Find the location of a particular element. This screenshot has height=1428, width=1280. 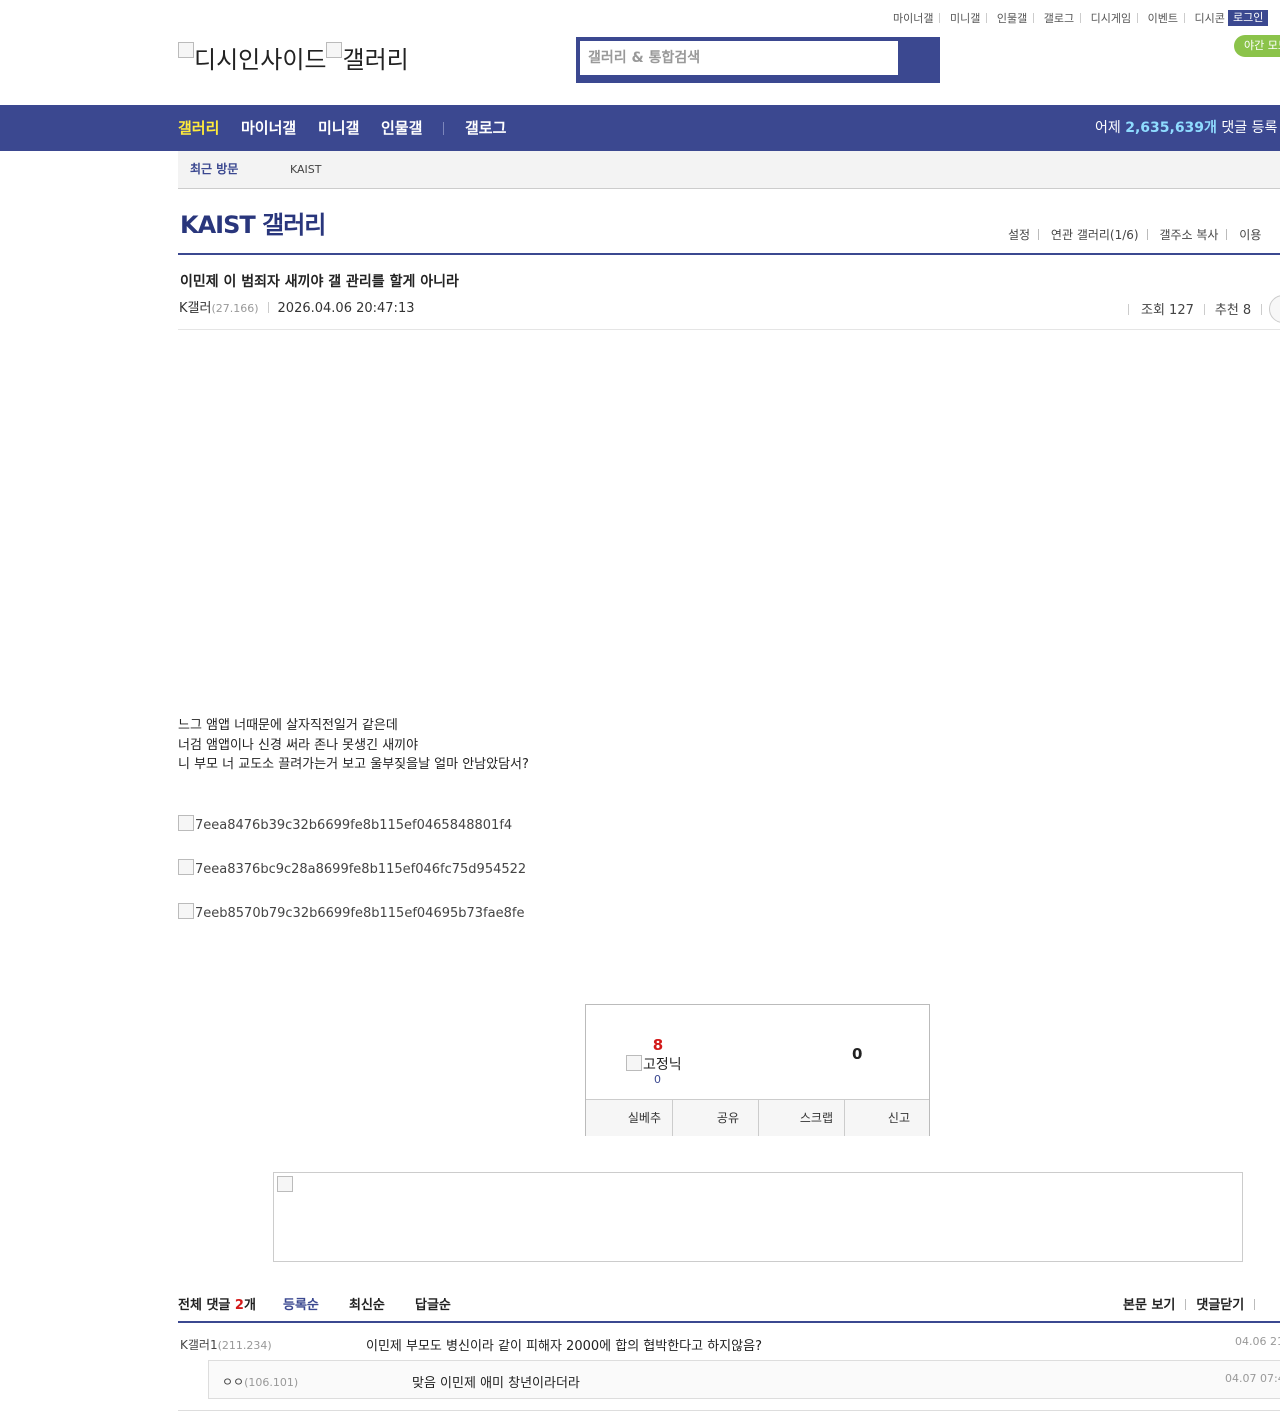

post-views: 조회 127 is located at coordinates (1167, 310).